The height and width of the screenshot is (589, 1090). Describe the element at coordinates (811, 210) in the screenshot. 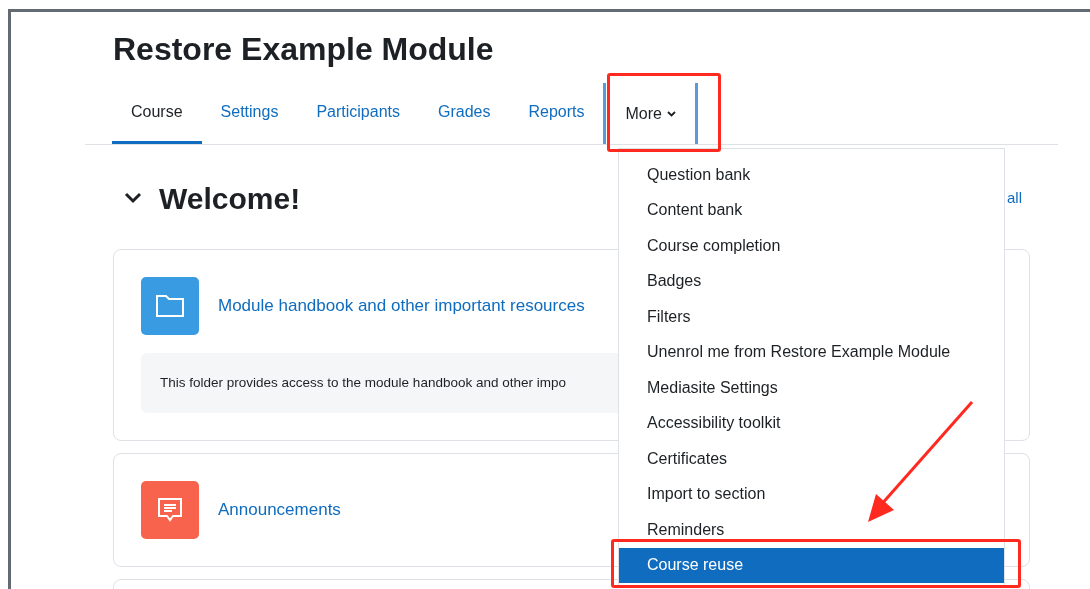

I see `menu-item: Content bank` at that location.